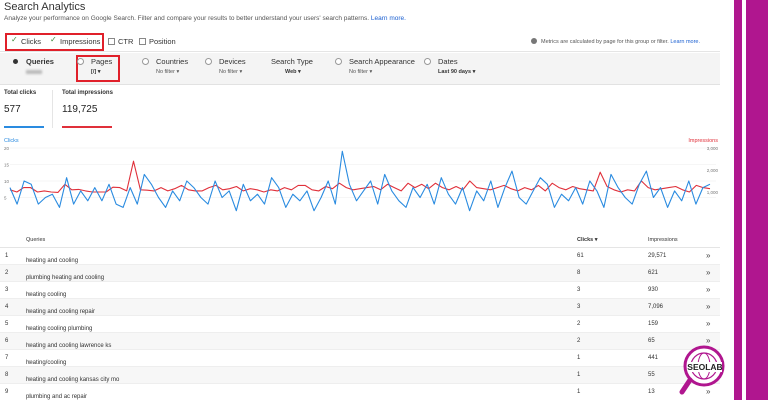 The height and width of the screenshot is (400, 768). Describe the element at coordinates (360, 307) in the screenshot. I see `table-row: 4 heating and cooling repair ⧉ 3 7,096 »` at that location.